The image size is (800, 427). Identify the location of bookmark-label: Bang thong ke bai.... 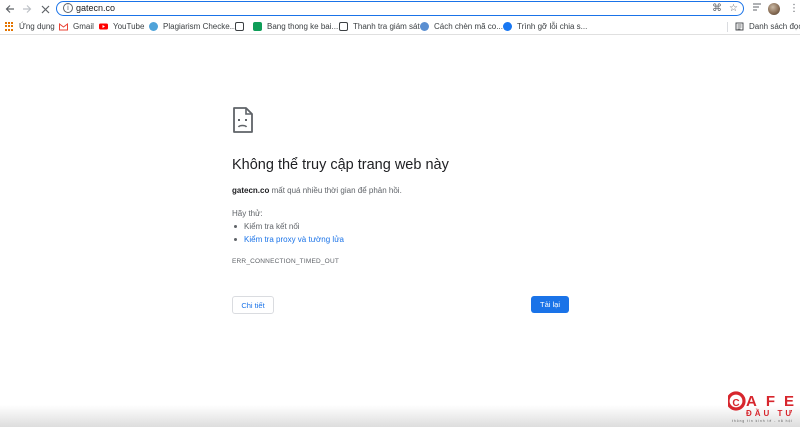
(303, 26).